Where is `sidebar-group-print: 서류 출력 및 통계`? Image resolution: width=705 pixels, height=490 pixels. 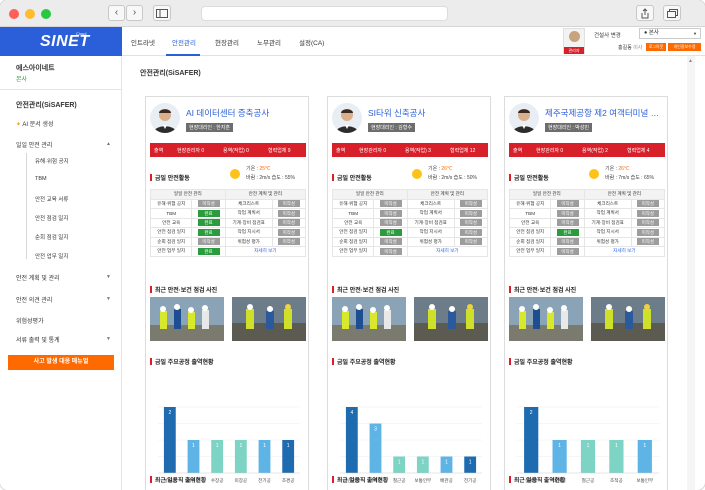
sidebar-group-print: 서류 출력 및 통계 is located at coordinates (38, 339).